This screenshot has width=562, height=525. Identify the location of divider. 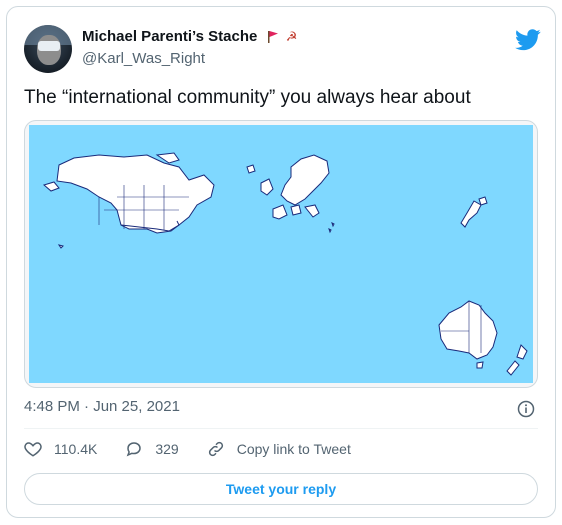
(281, 428).